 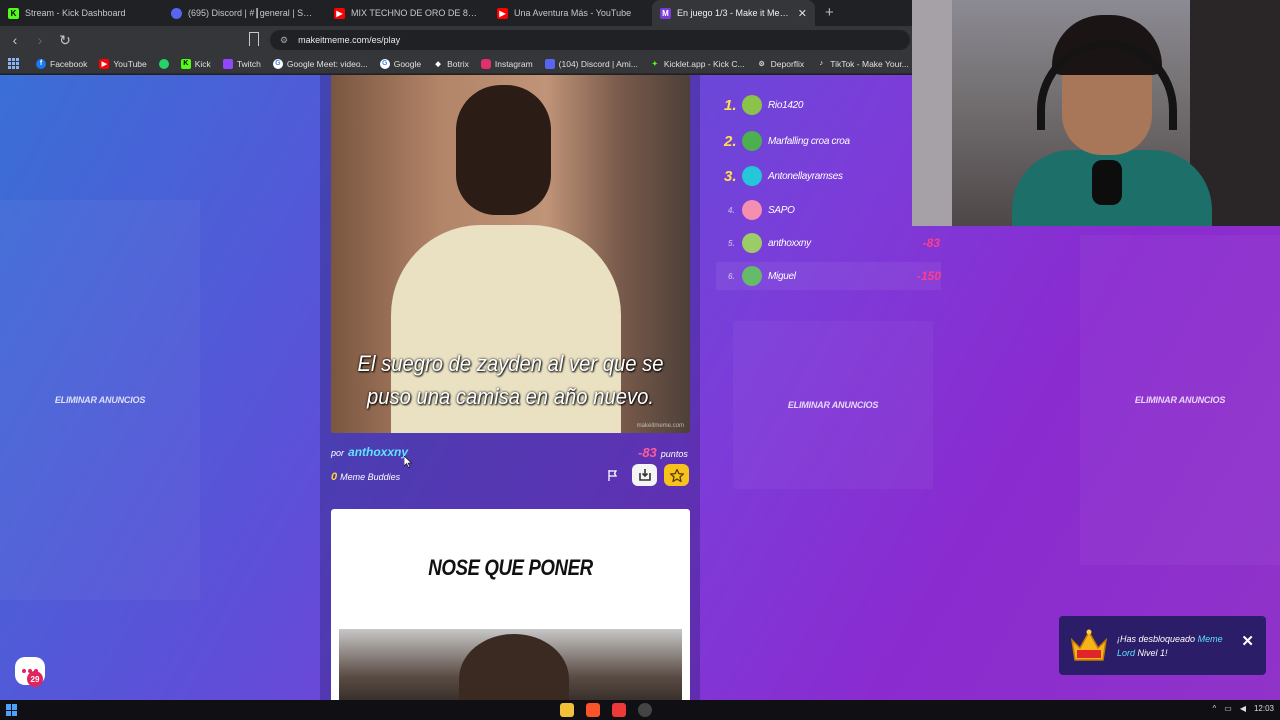 What do you see at coordinates (606, 710) in the screenshot?
I see `taskbar-apps` at bounding box center [606, 710].